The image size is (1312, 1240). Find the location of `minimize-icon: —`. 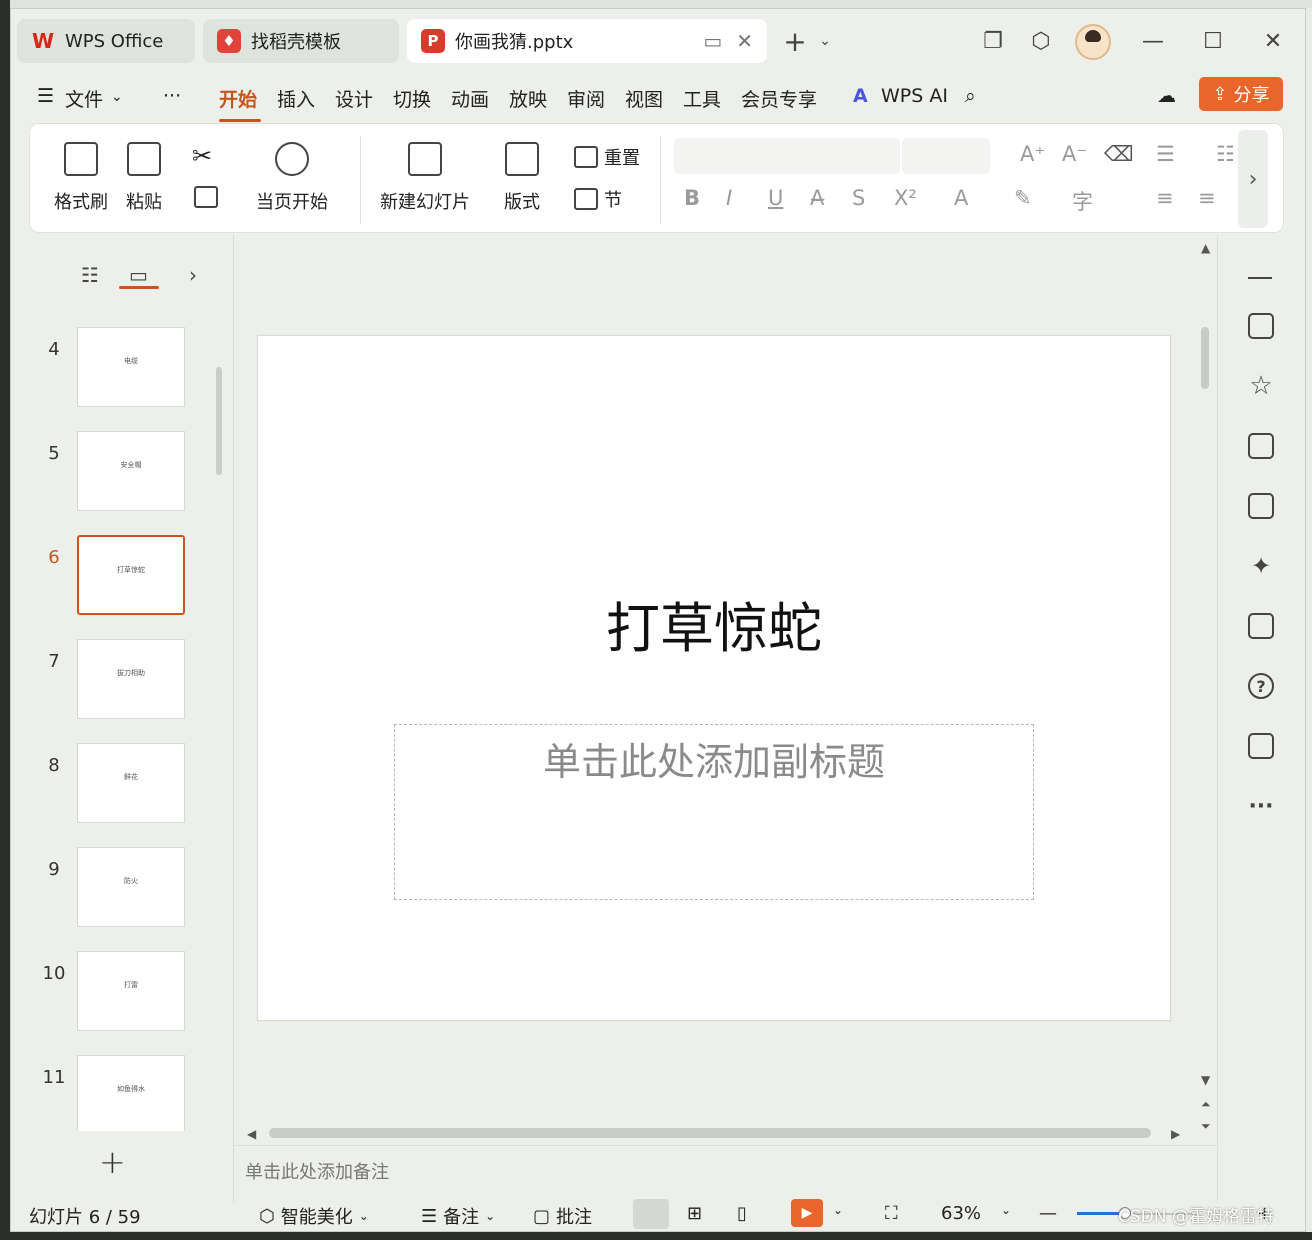

minimize-icon: — is located at coordinates (1153, 41).